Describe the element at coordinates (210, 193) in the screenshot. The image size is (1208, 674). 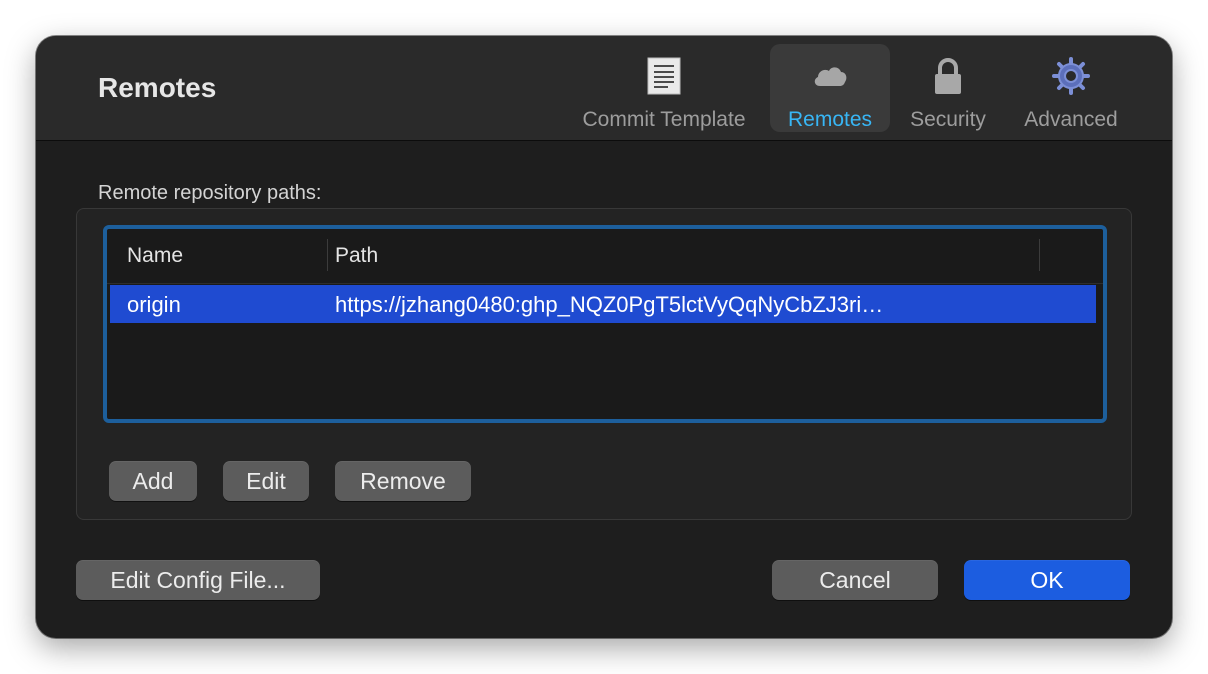
I see `remote-paths-label: Remote repository paths:` at that location.